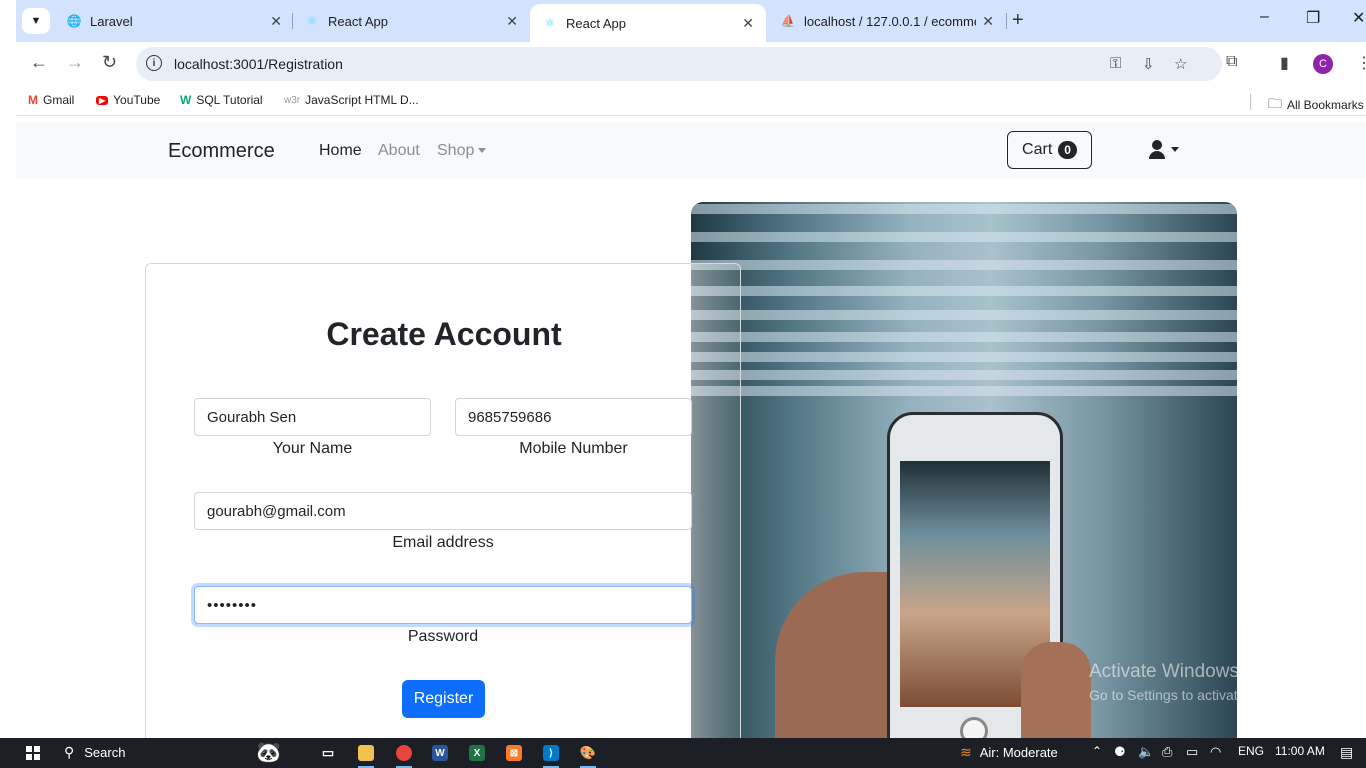 The height and width of the screenshot is (768, 1366). Describe the element at coordinates (128, 100) in the screenshot. I see `bookmark-youtube: ▶ YouTube` at that location.